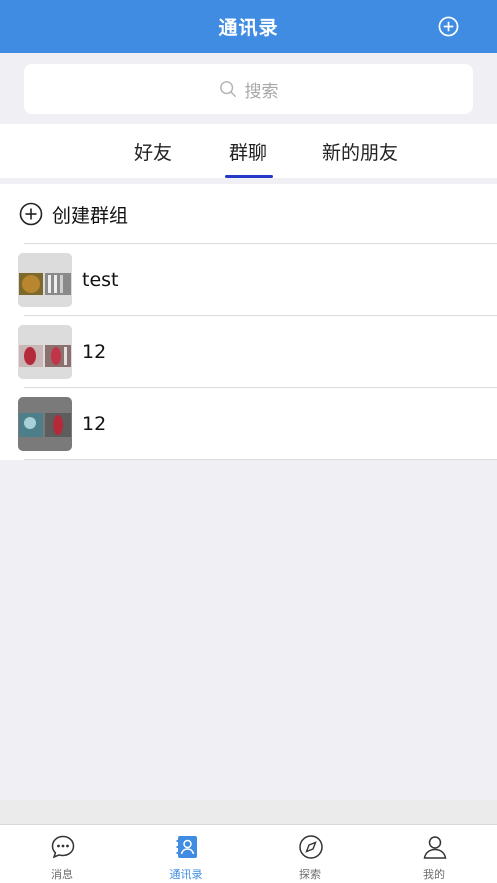  What do you see at coordinates (227, 89) in the screenshot?
I see `search-icon` at bounding box center [227, 89].